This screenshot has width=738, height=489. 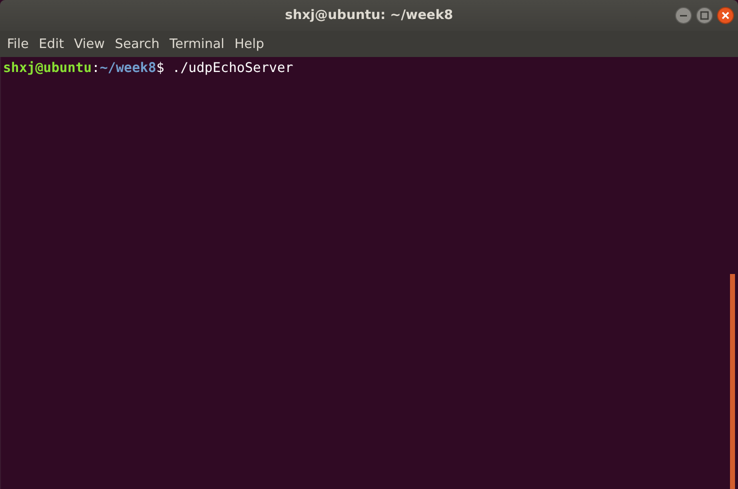 What do you see at coordinates (20, 44) in the screenshot?
I see `menu-item: File` at bounding box center [20, 44].